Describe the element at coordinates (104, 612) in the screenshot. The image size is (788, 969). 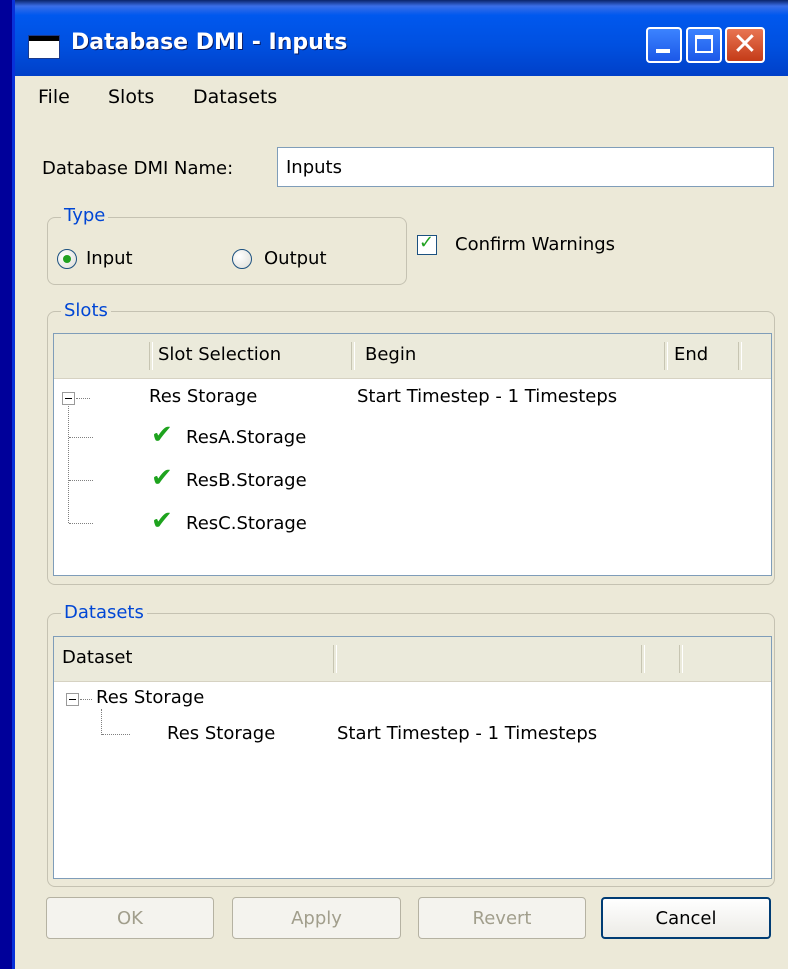
I see `datasets-group-legend: Datasets` at that location.